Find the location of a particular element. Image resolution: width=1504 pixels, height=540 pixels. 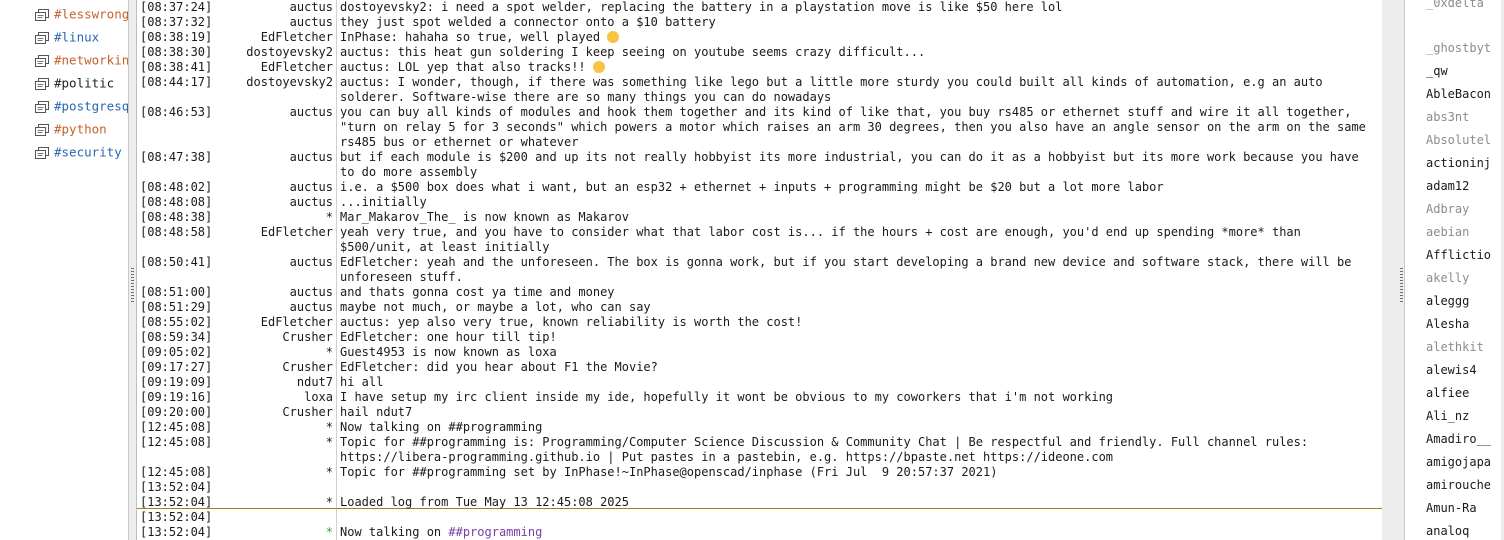

message-text: and thats gonna cost ya time and money is located at coordinates (477, 292).